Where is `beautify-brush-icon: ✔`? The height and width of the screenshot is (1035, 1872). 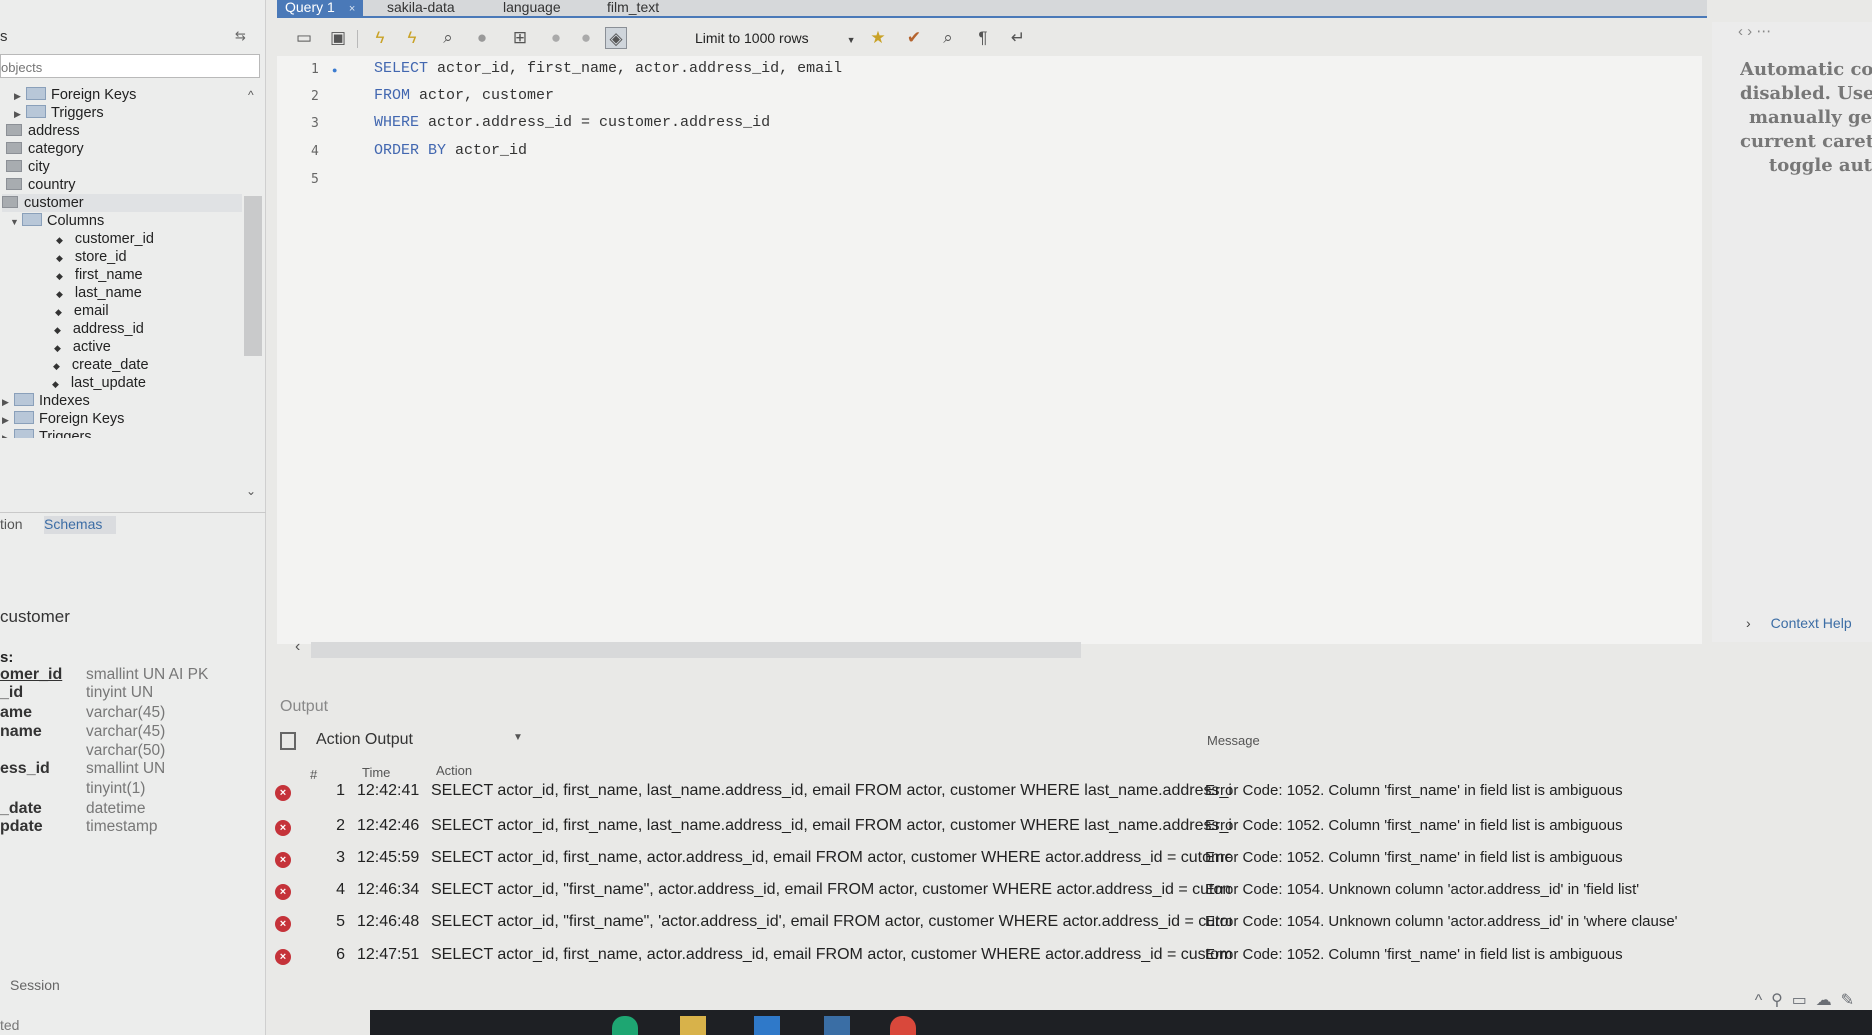
beautify-brush-icon: ✔ is located at coordinates (914, 38).